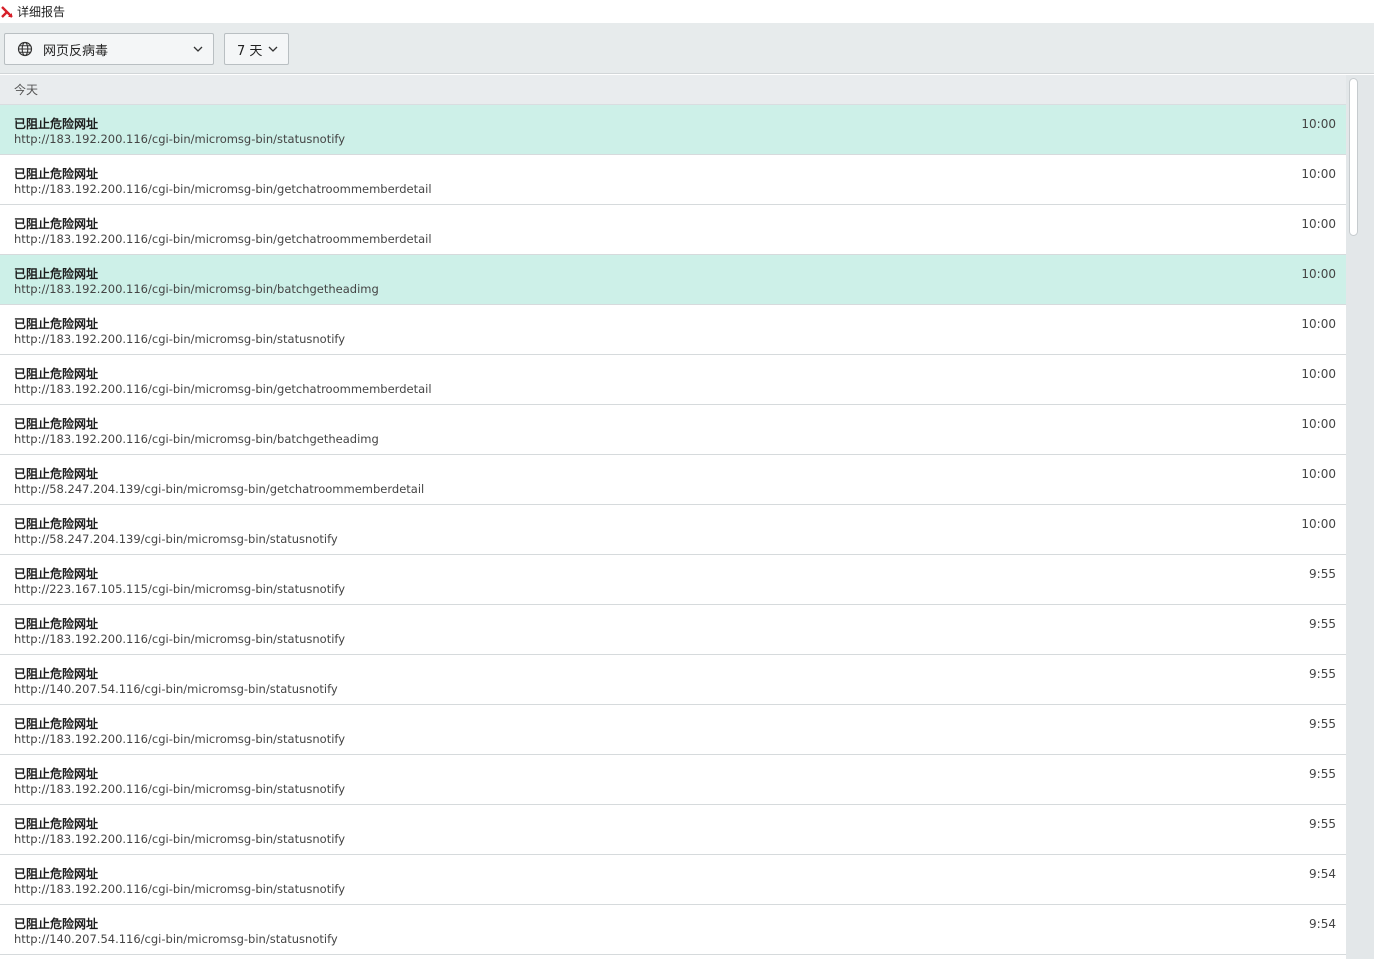 This screenshot has width=1374, height=959. Describe the element at coordinates (7, 11) in the screenshot. I see `app-logo-icon` at that location.